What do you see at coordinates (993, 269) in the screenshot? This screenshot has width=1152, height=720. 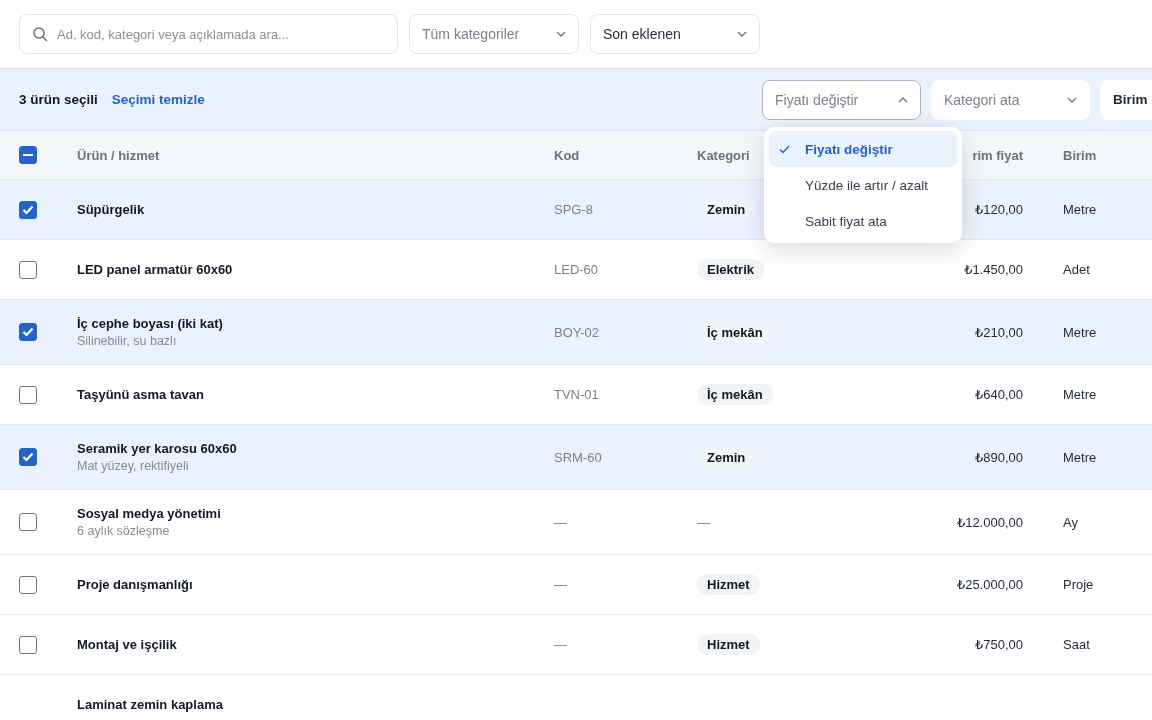 I see `unit-price: ₺1.450,00` at bounding box center [993, 269].